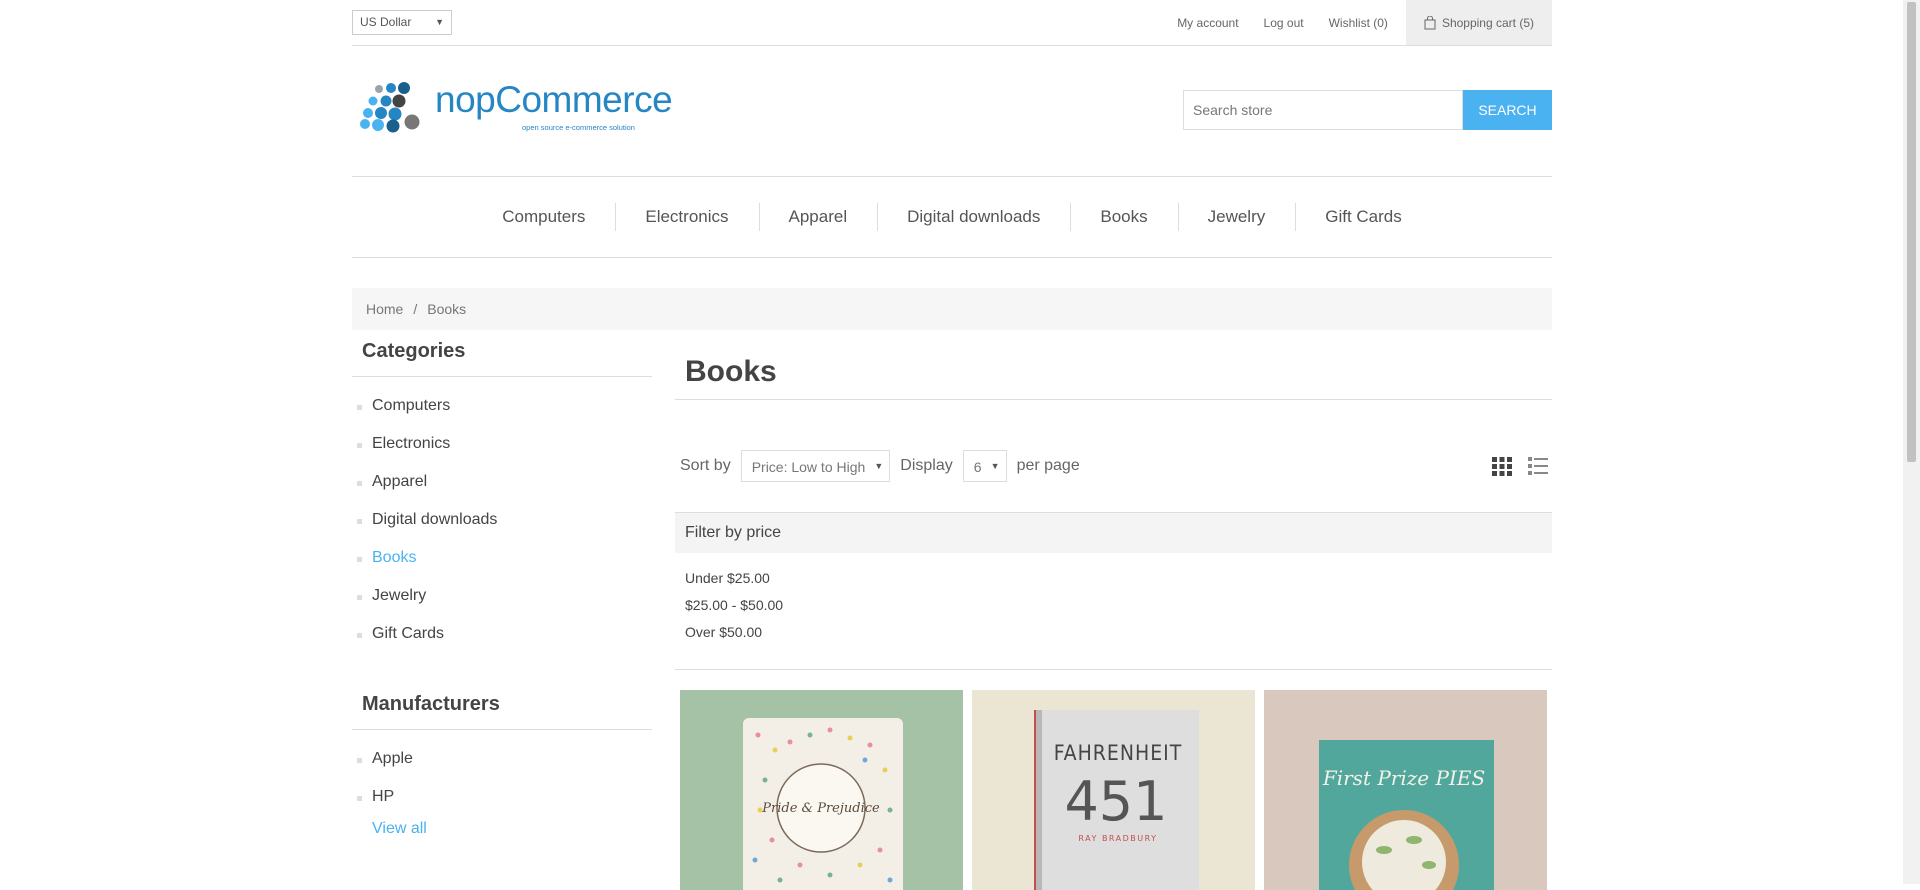 This screenshot has width=1920, height=890. What do you see at coordinates (1207, 23) in the screenshot?
I see `my-account-link: My account` at bounding box center [1207, 23].